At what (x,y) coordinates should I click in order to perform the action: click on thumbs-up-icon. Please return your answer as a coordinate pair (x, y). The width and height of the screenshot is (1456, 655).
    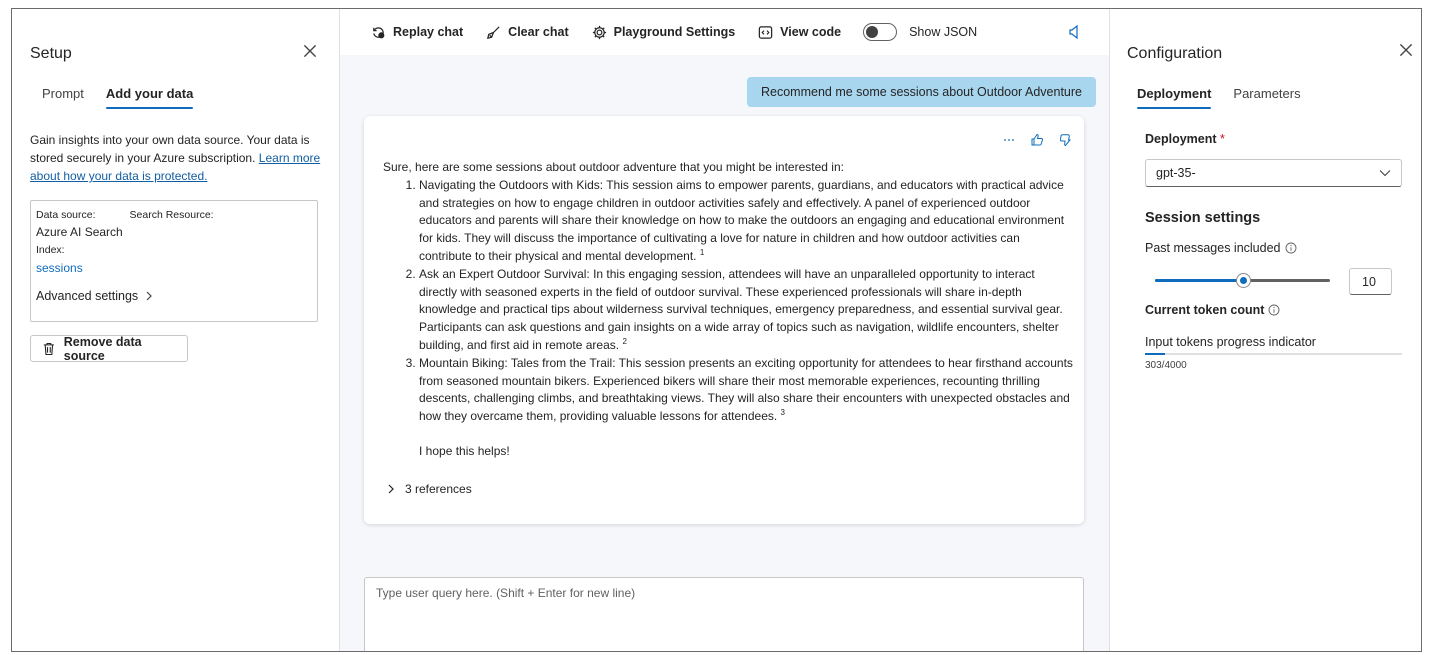
    Looking at the image, I should click on (1037, 140).